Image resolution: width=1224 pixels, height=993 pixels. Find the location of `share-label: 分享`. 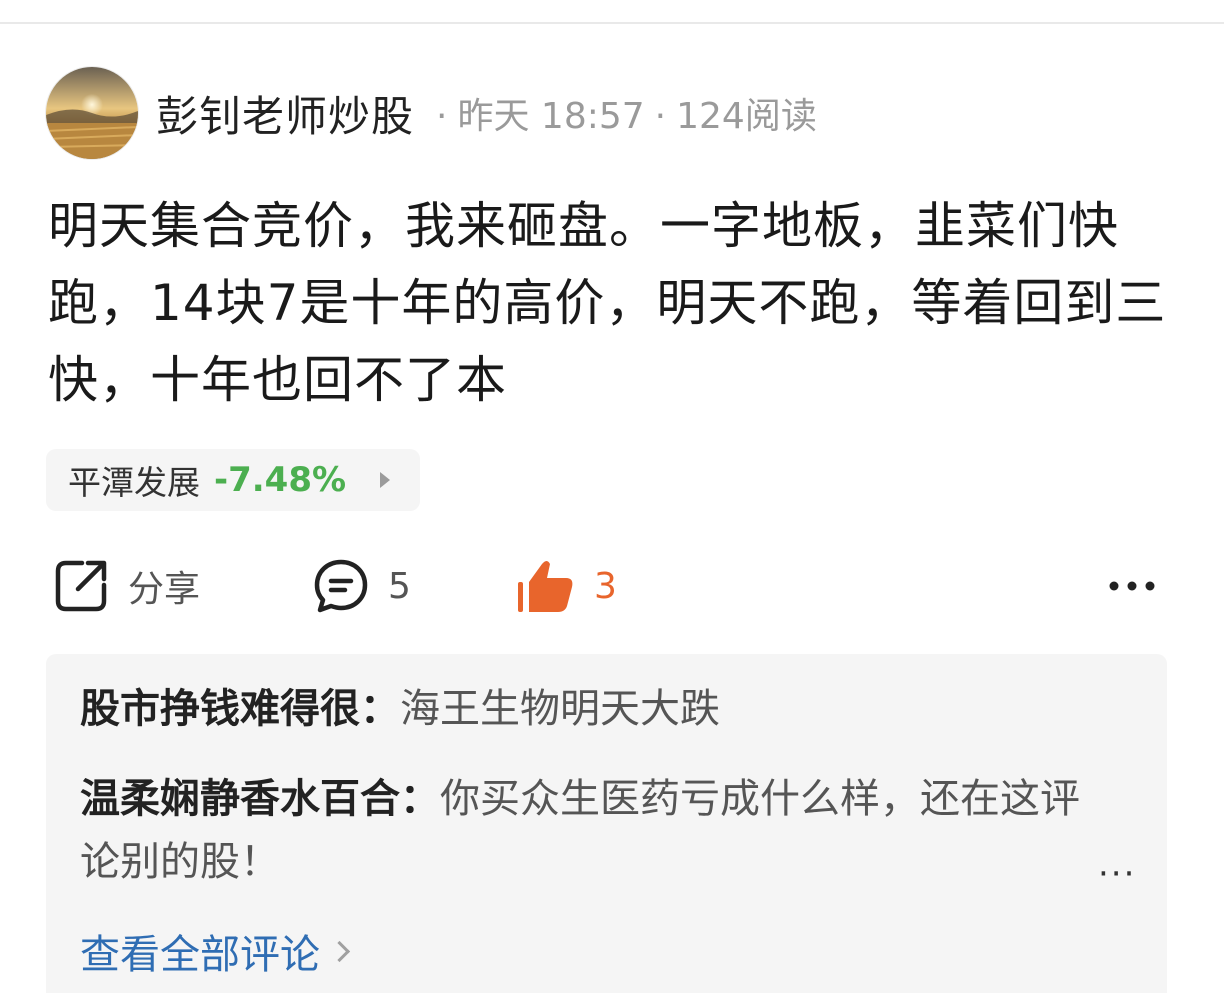

share-label: 分享 is located at coordinates (164, 589).